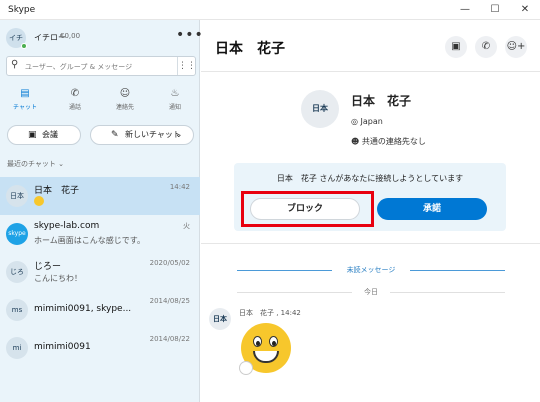  I want to click on avatar: じろ, so click(17, 272).